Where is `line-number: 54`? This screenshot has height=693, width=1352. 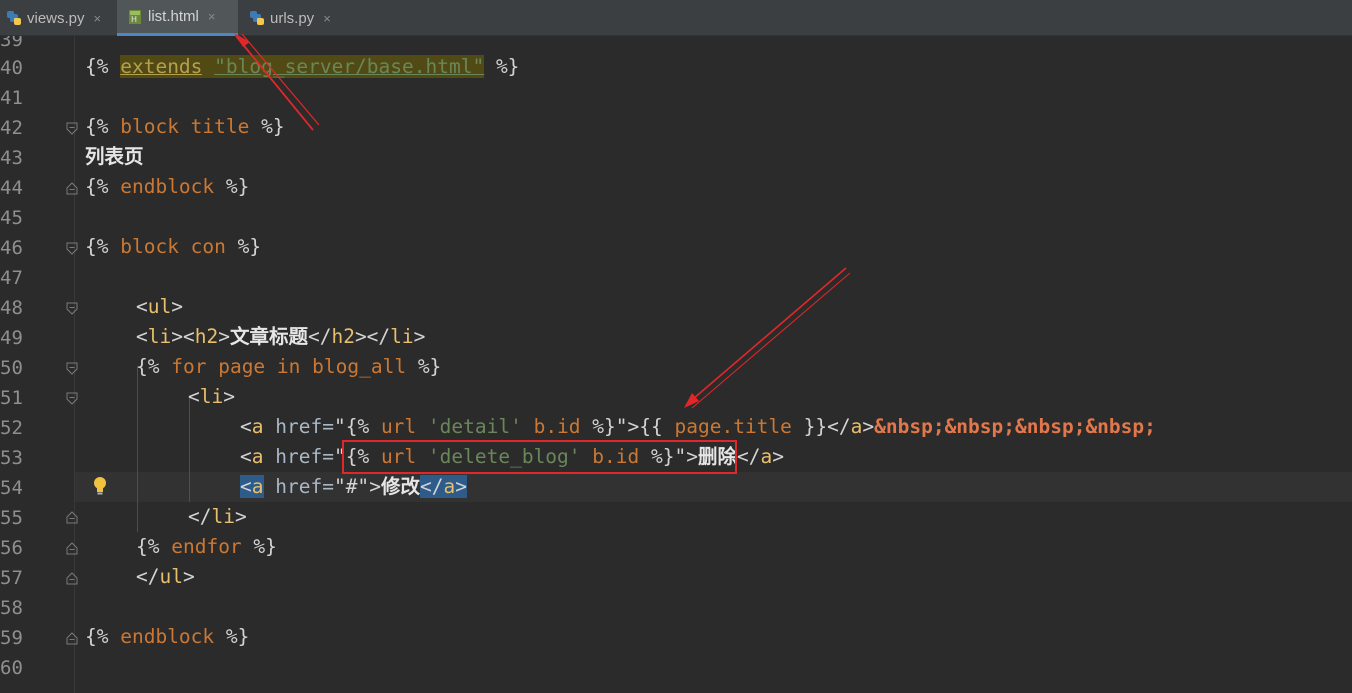 line-number: 54 is located at coordinates (11, 488).